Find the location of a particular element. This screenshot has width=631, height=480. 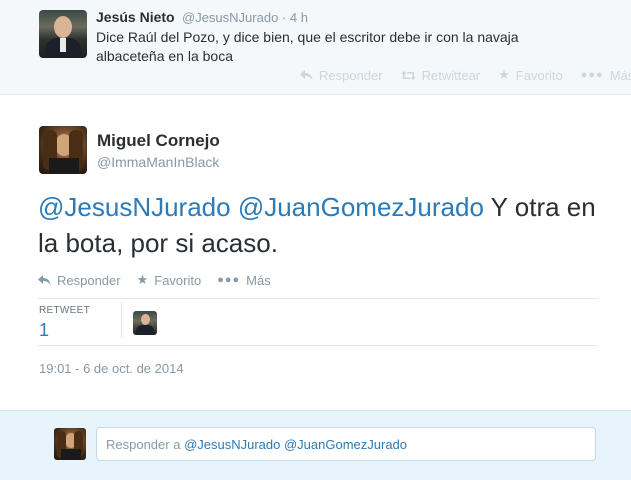

retweet-icon is located at coordinates (408, 75).